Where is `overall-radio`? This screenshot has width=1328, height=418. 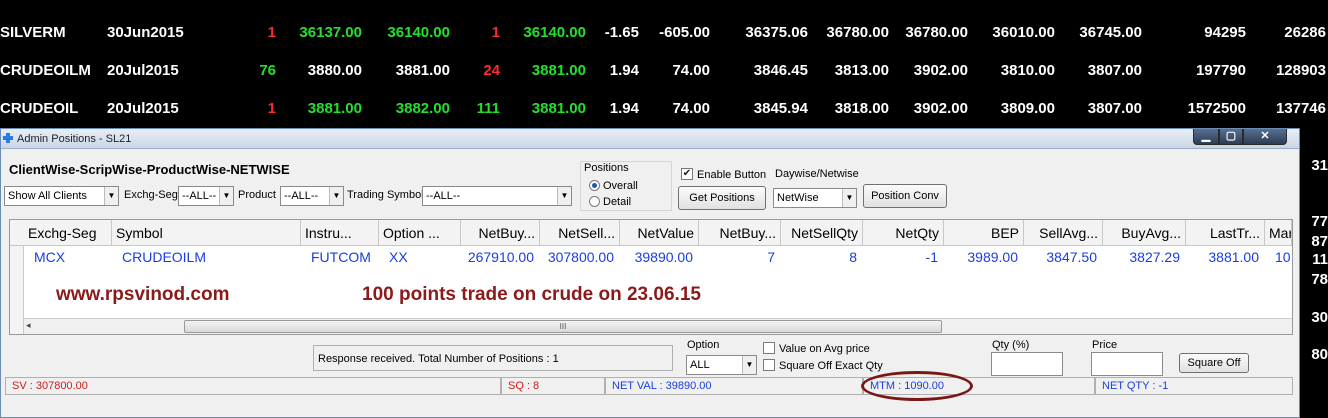
overall-radio is located at coordinates (594, 185).